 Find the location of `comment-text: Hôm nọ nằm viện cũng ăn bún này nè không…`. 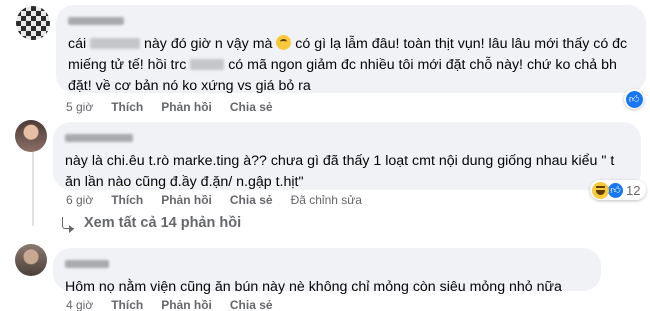

comment-text: Hôm nọ nằm viện cũng ăn bún này nè không… is located at coordinates (313, 287).